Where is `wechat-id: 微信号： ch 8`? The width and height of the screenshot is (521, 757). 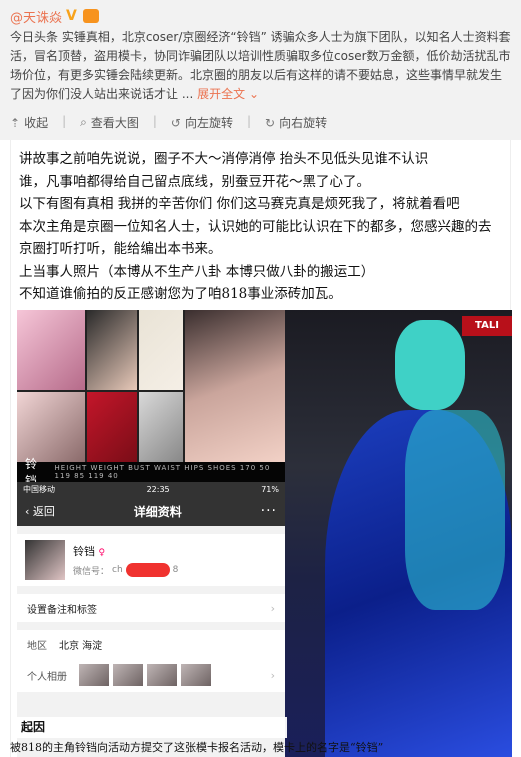
wechat-id: 微信号： ch 8 is located at coordinates (125, 570).